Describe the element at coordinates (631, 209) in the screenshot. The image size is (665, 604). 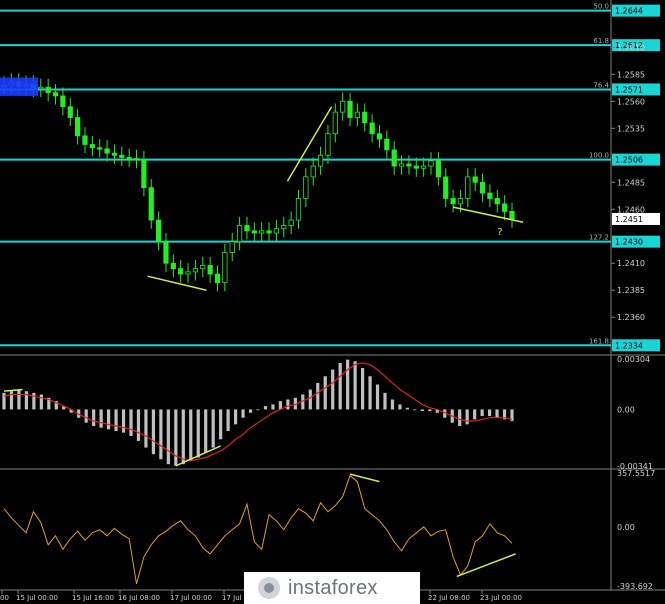
I see `price-tick-label: 1.2460` at that location.